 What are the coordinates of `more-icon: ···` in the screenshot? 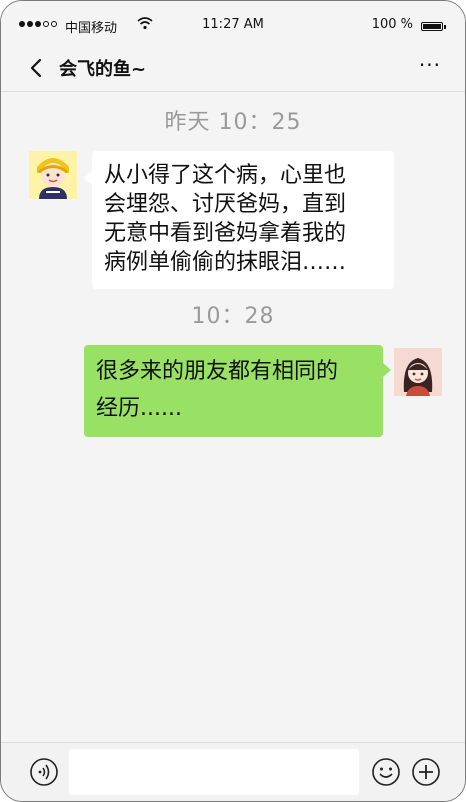 It's located at (430, 65).